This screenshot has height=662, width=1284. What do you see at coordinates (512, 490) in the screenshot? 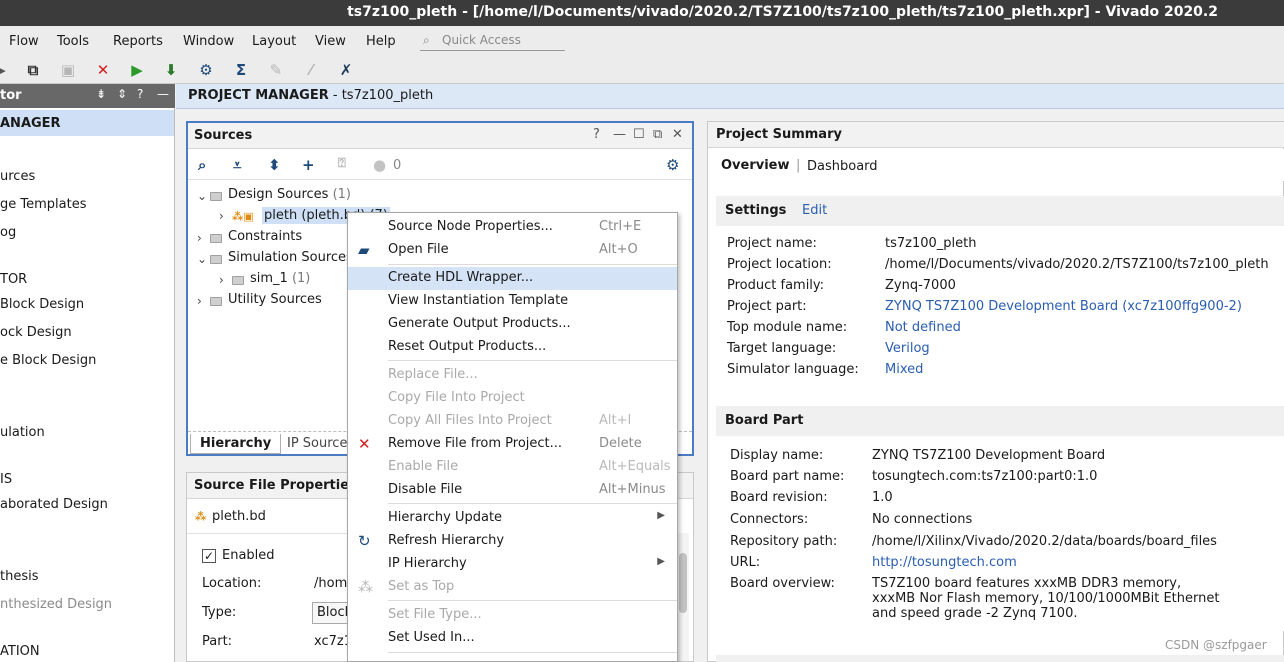
I see `menu-item-disable-file: Disable File Alt+Minus` at bounding box center [512, 490].